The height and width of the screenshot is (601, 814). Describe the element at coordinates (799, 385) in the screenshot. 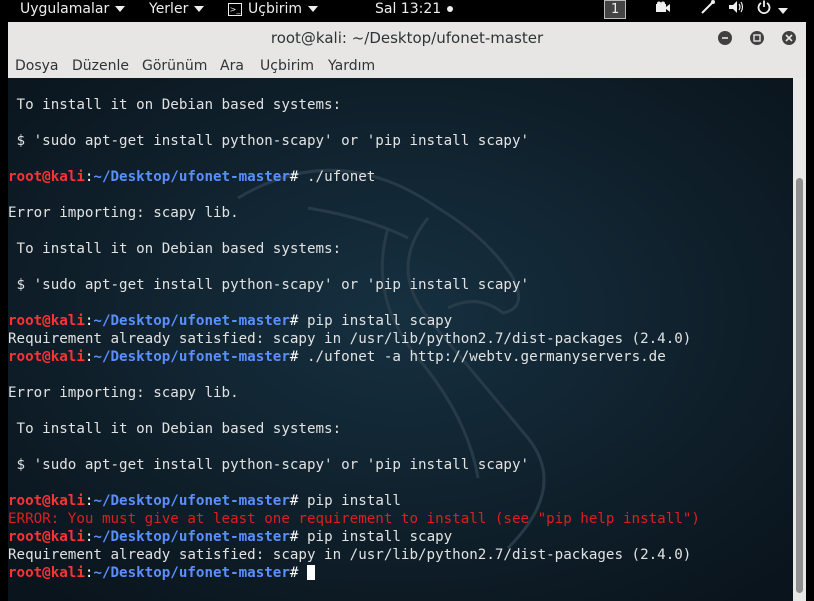

I see `scrollbar-thumb` at that location.